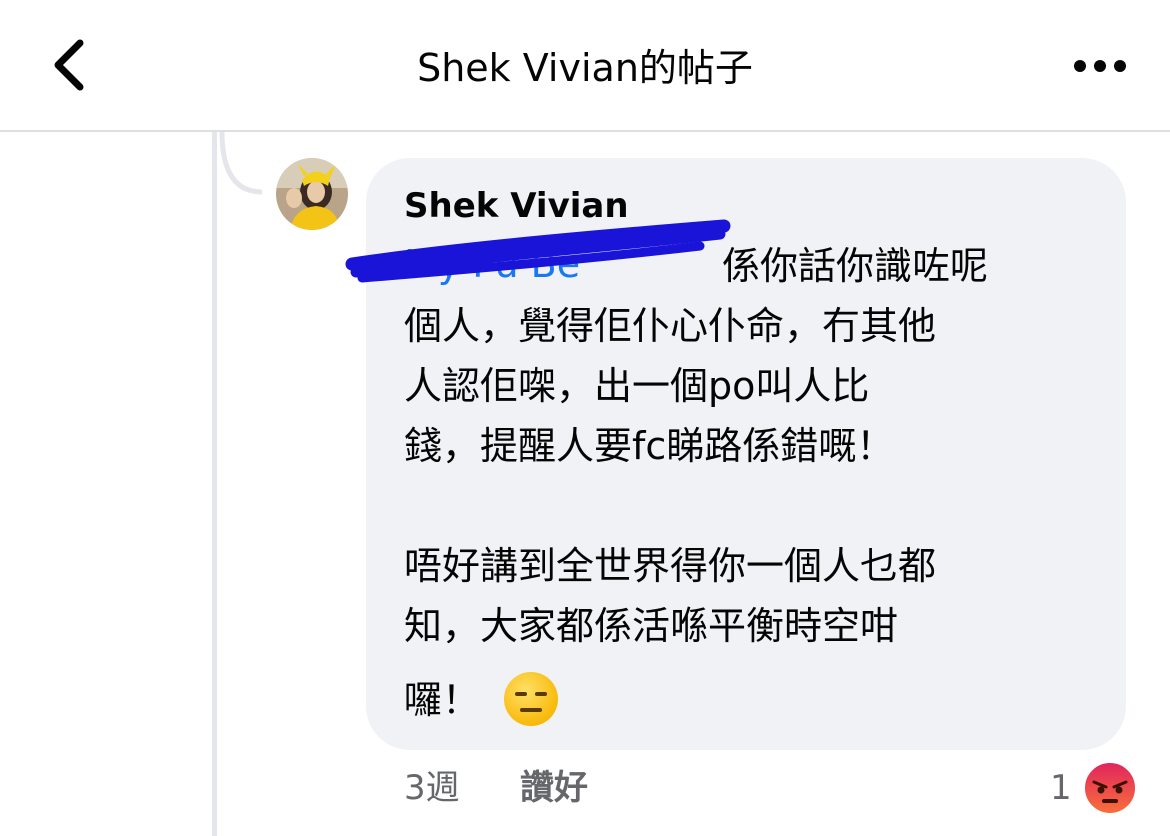  I want to click on comment-text-line: 錢，提醒人要fc睇路係錯嘅！, so click(649, 446).